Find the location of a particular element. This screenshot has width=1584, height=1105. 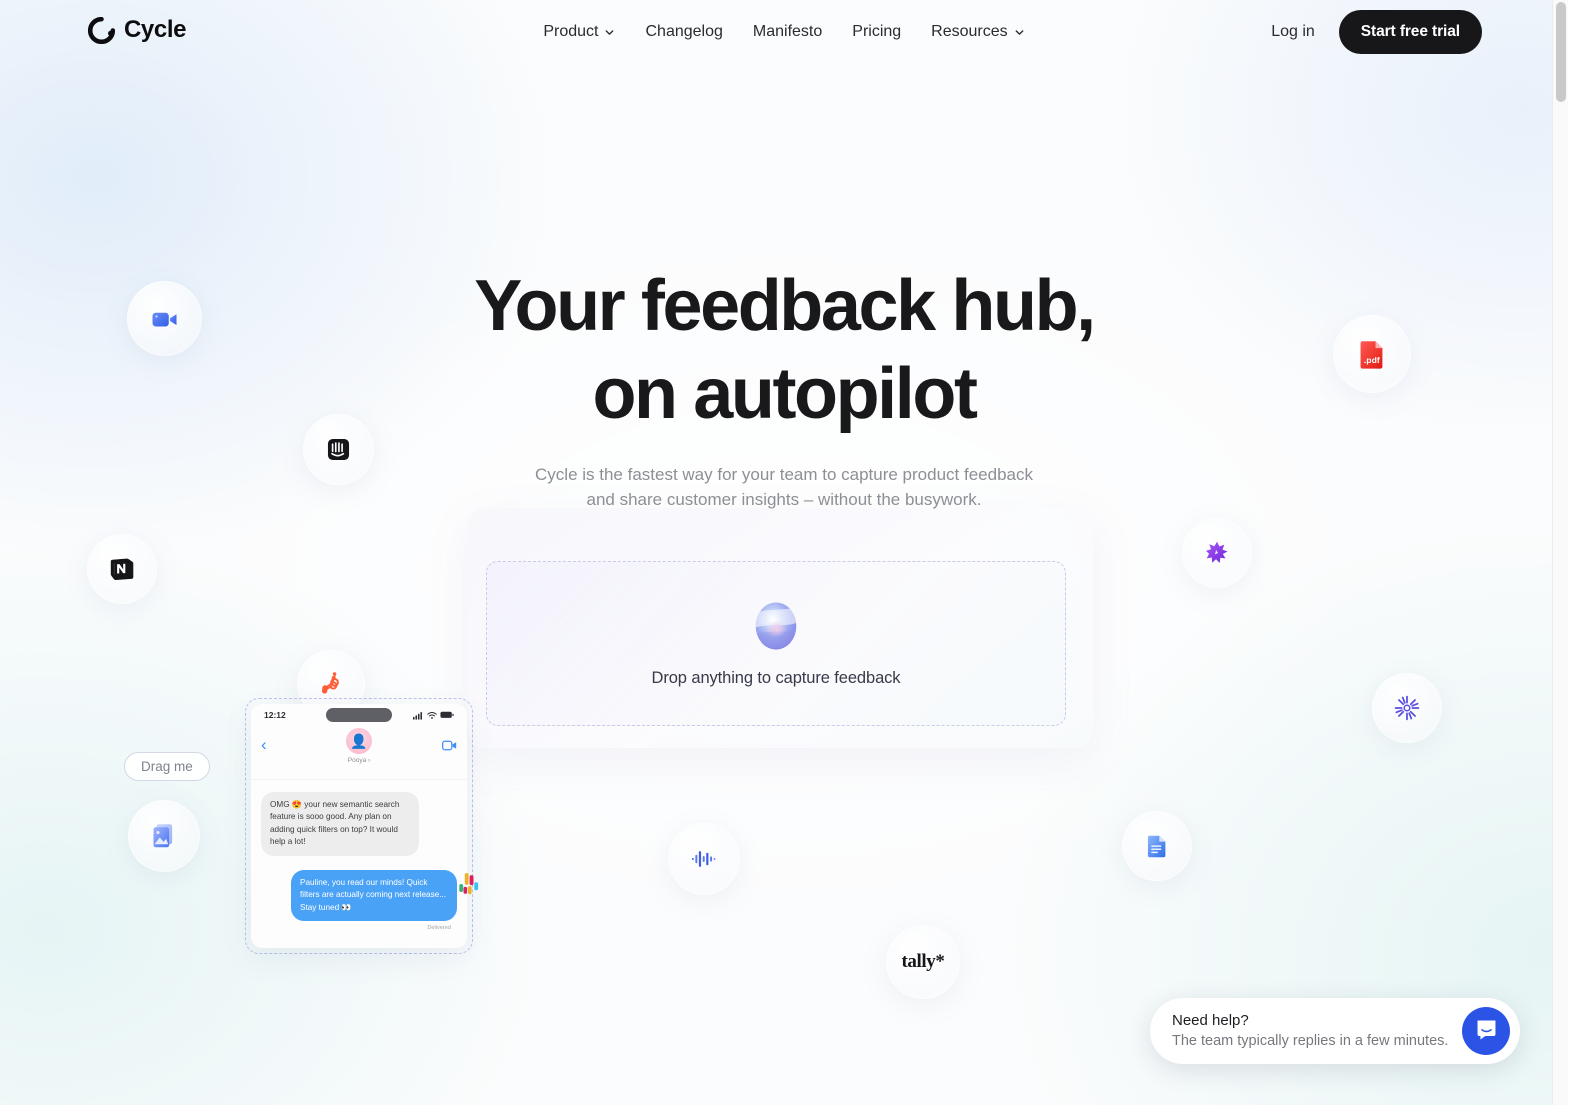

wifi-icon is located at coordinates (432, 715).